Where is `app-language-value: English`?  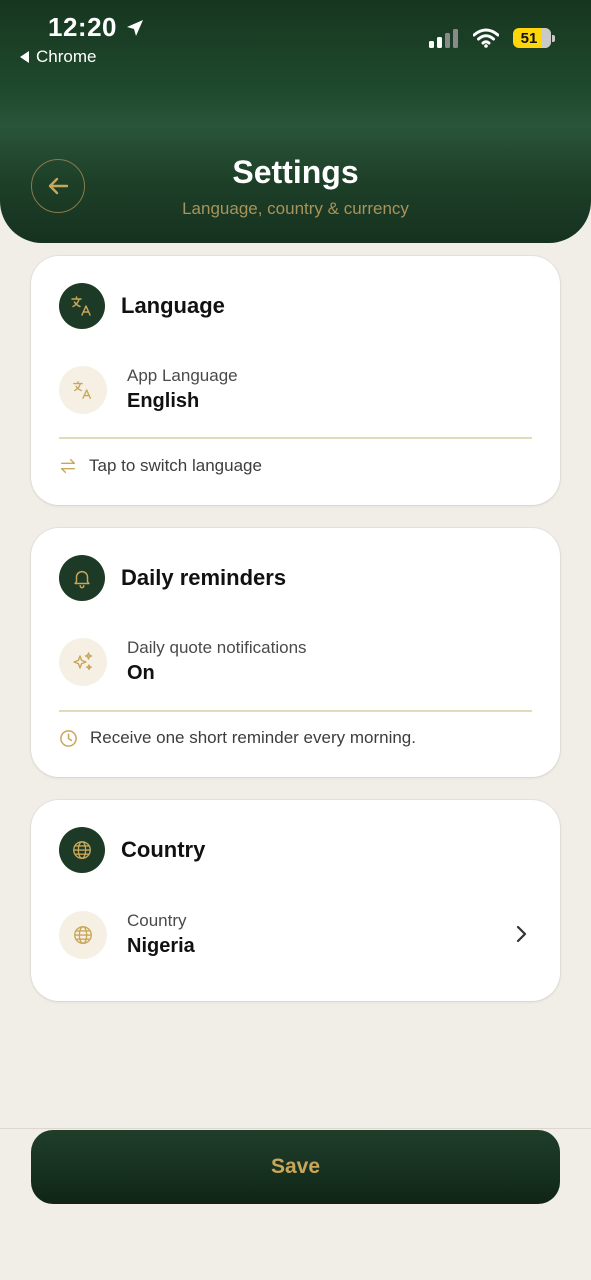
app-language-value: English is located at coordinates (163, 401).